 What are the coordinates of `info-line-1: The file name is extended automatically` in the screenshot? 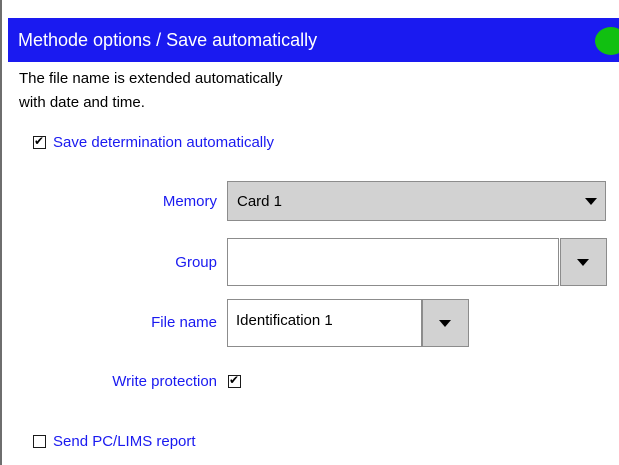 It's located at (151, 78).